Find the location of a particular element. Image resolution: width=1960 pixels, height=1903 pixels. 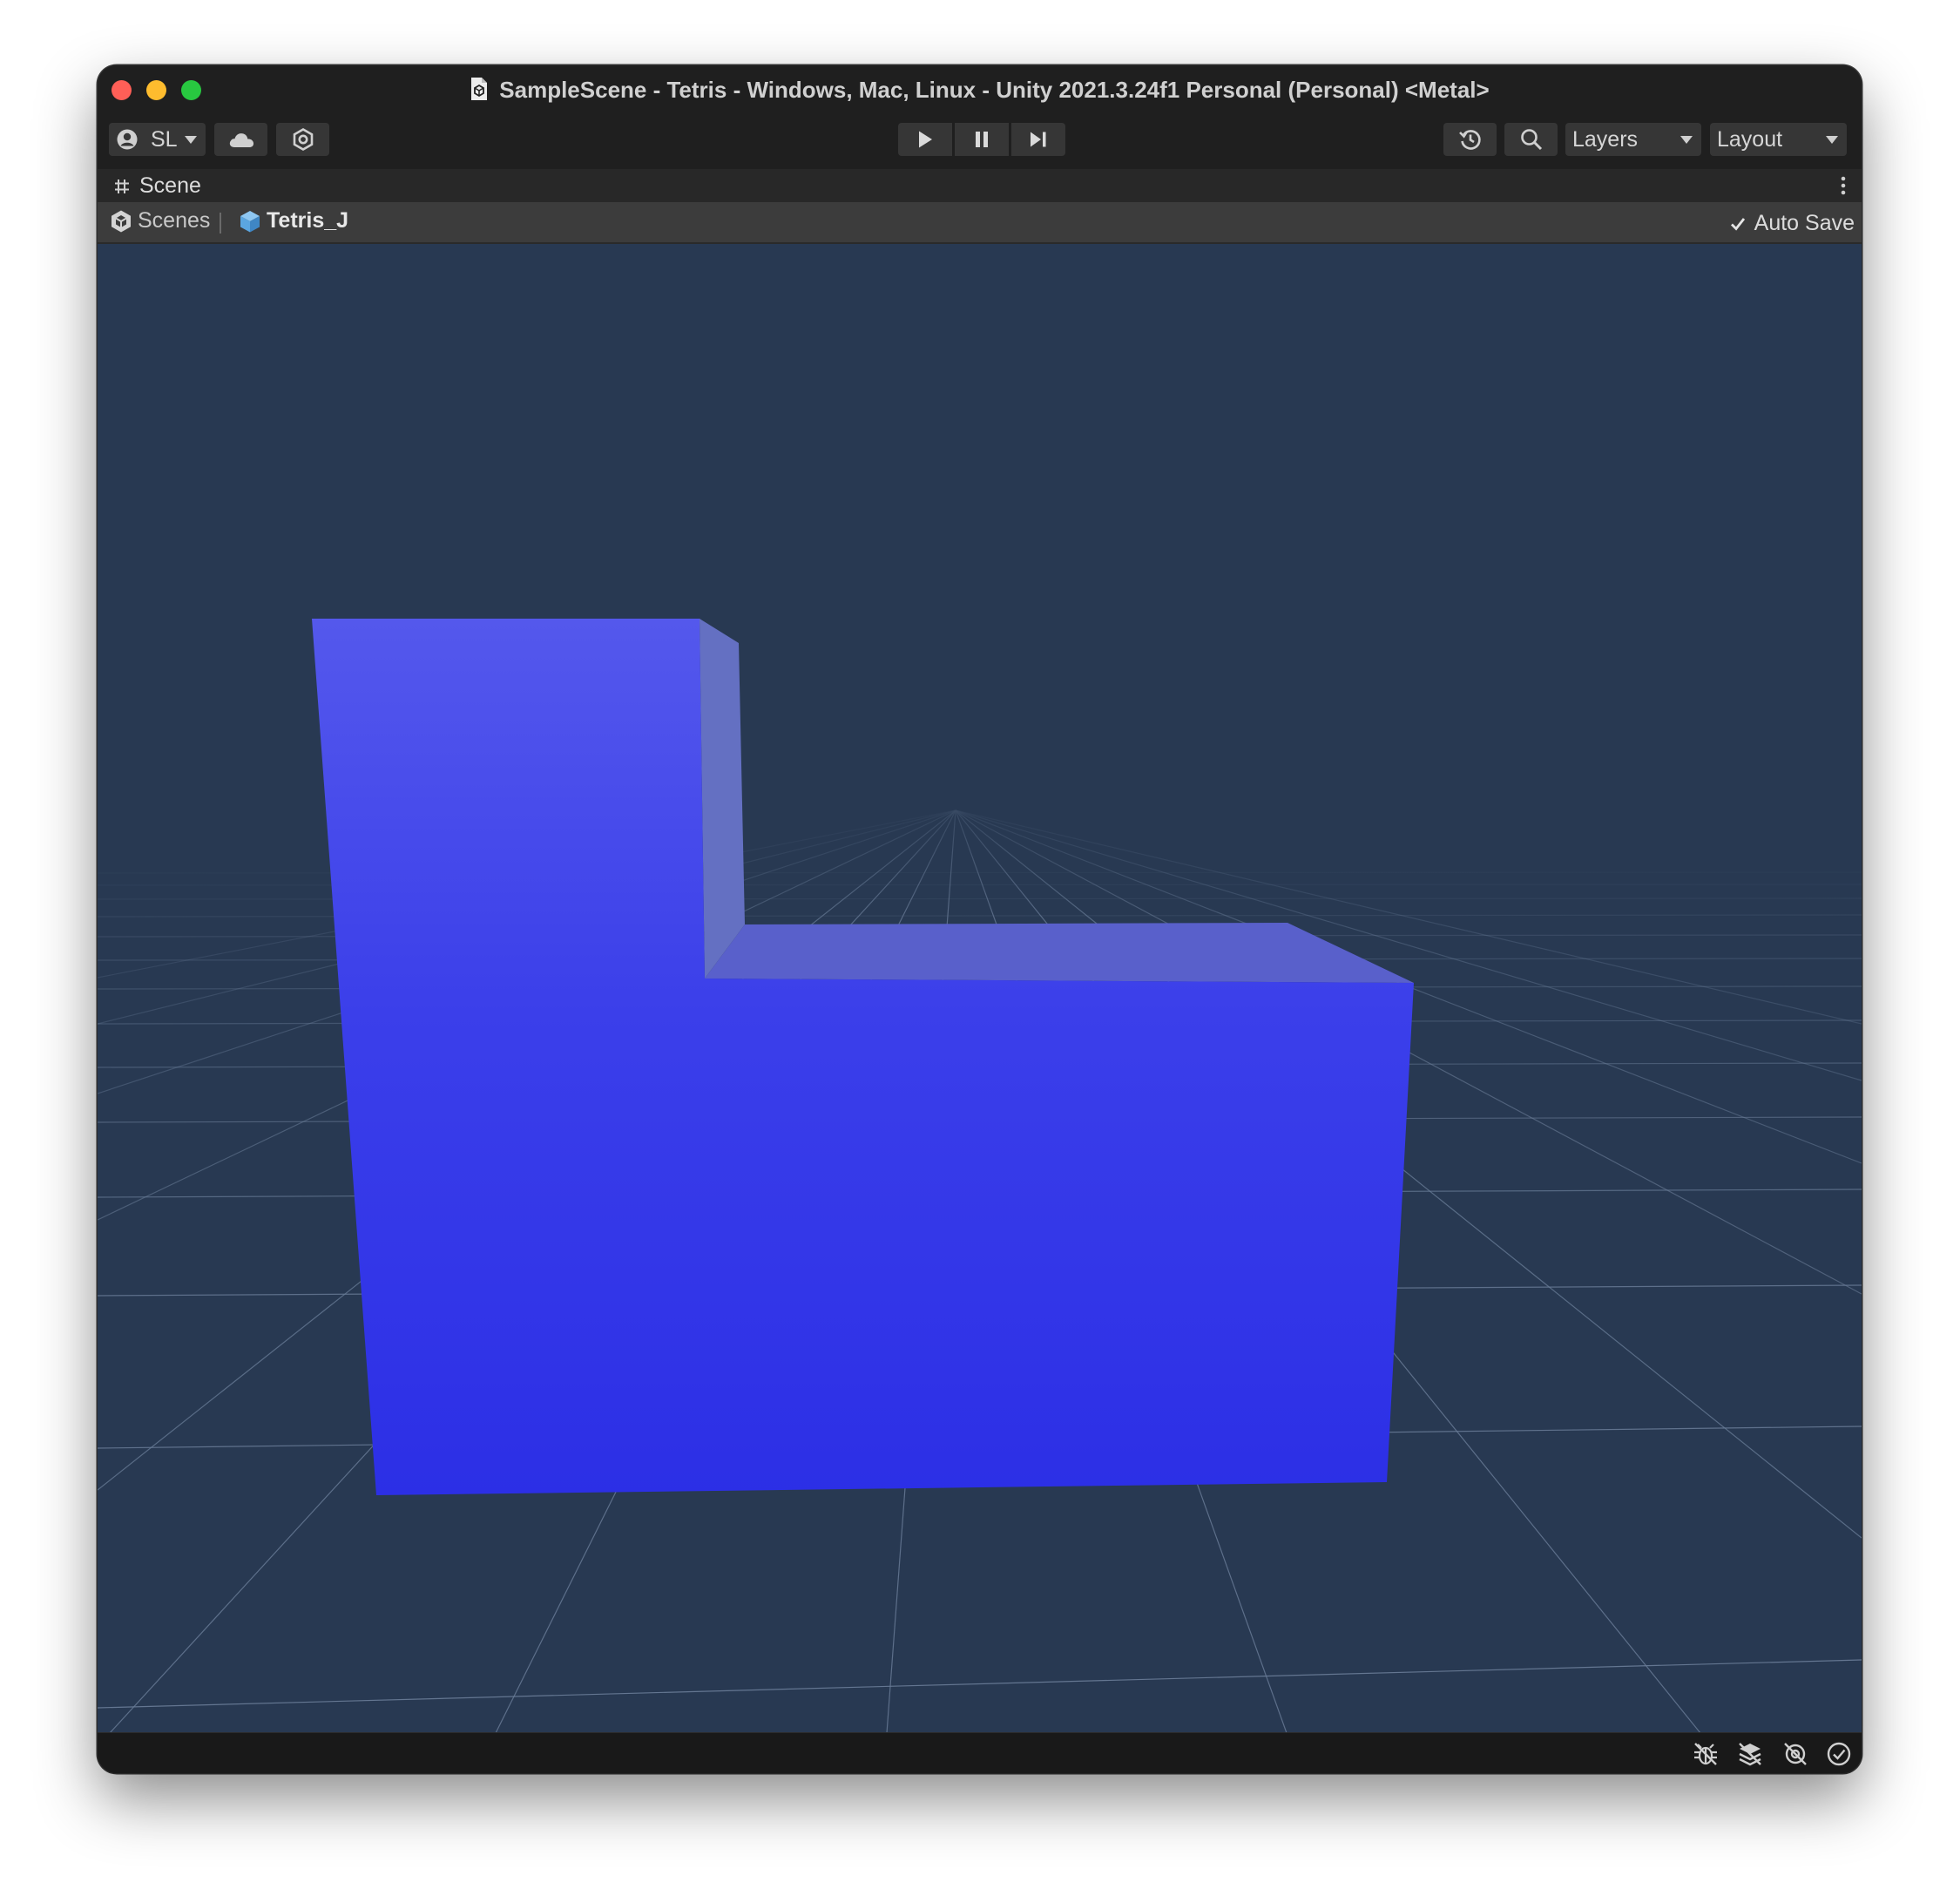

layout-label: Layout is located at coordinates (1750, 140).